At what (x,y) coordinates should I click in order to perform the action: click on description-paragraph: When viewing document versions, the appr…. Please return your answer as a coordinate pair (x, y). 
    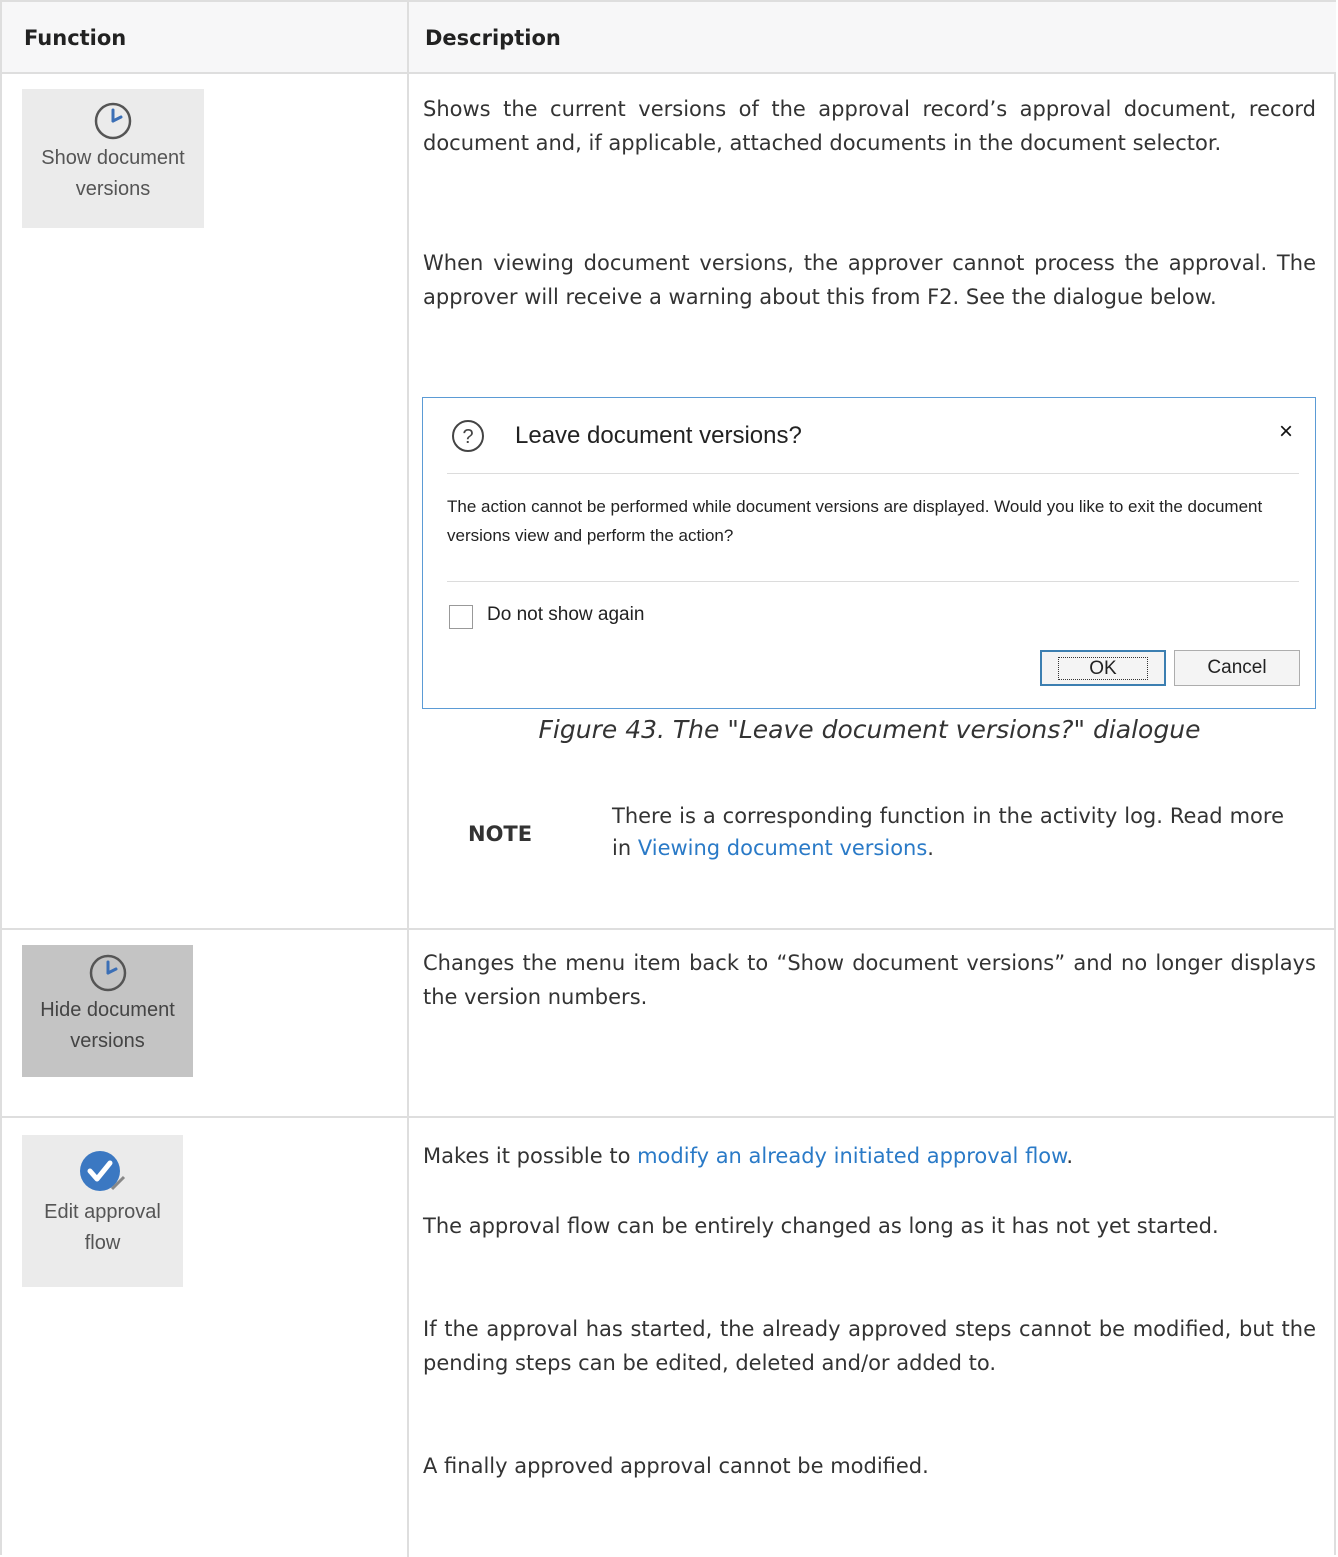
    Looking at the image, I should click on (869, 280).